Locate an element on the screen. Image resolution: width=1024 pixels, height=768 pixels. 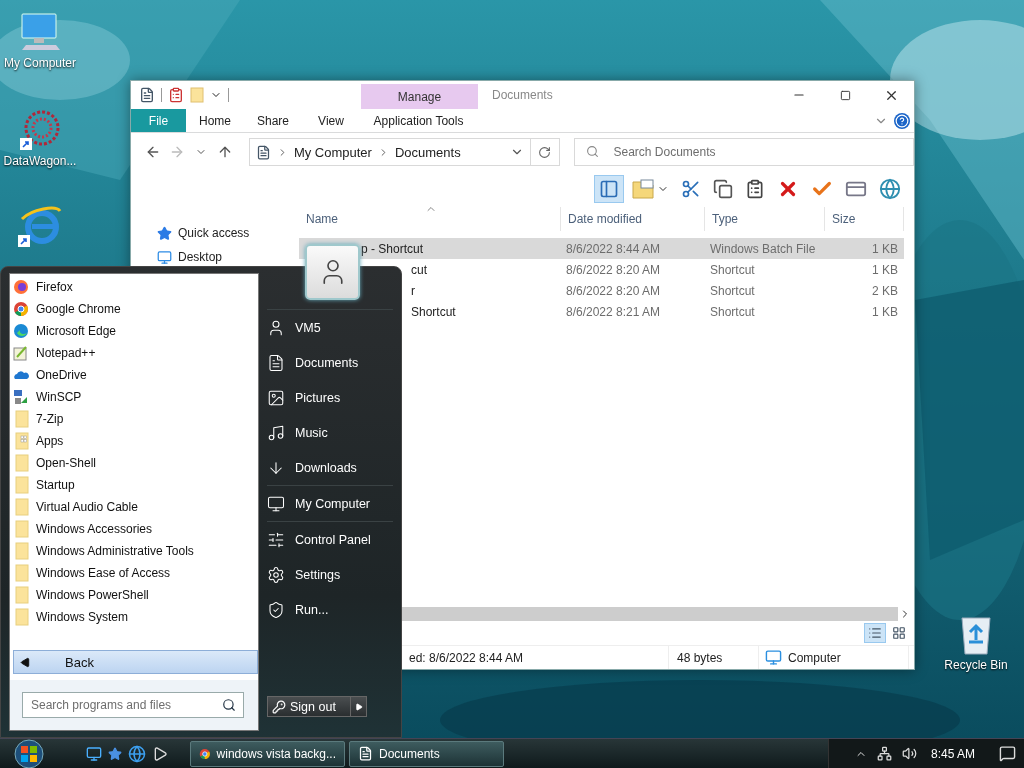
program-item: Open-Shell is located at coordinates (134, 463).